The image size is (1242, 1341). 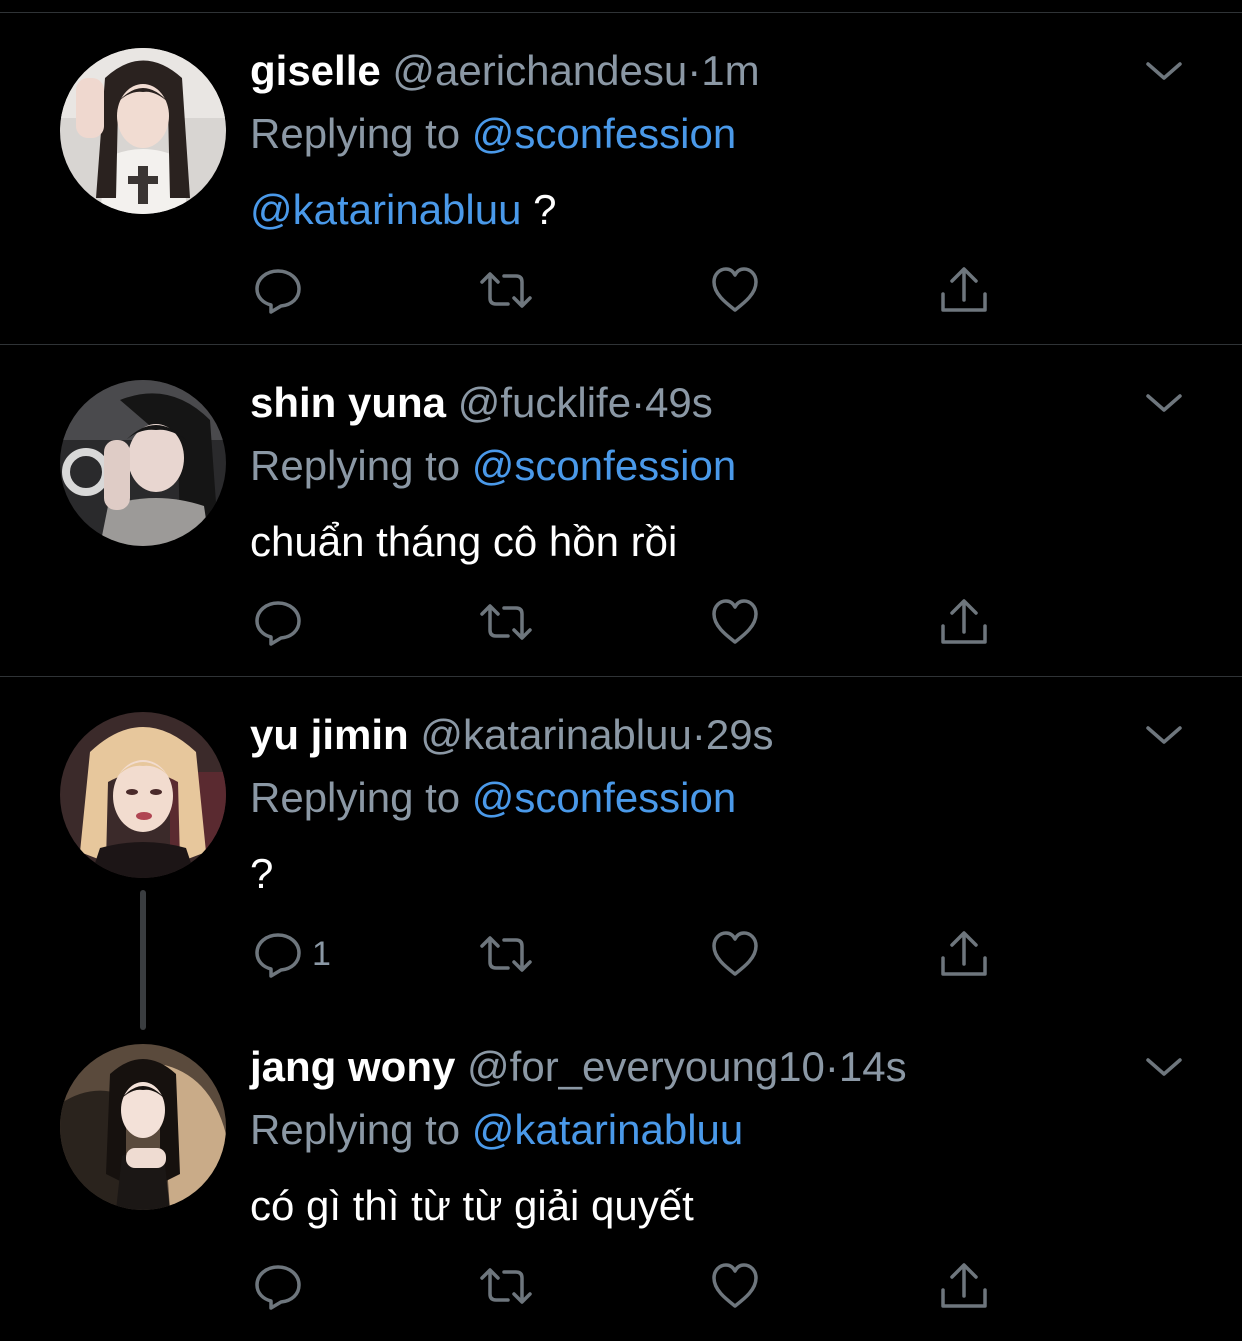 I want to click on tweet-body: có gì thì từ từ giải quyết, so click(x=472, y=1205).